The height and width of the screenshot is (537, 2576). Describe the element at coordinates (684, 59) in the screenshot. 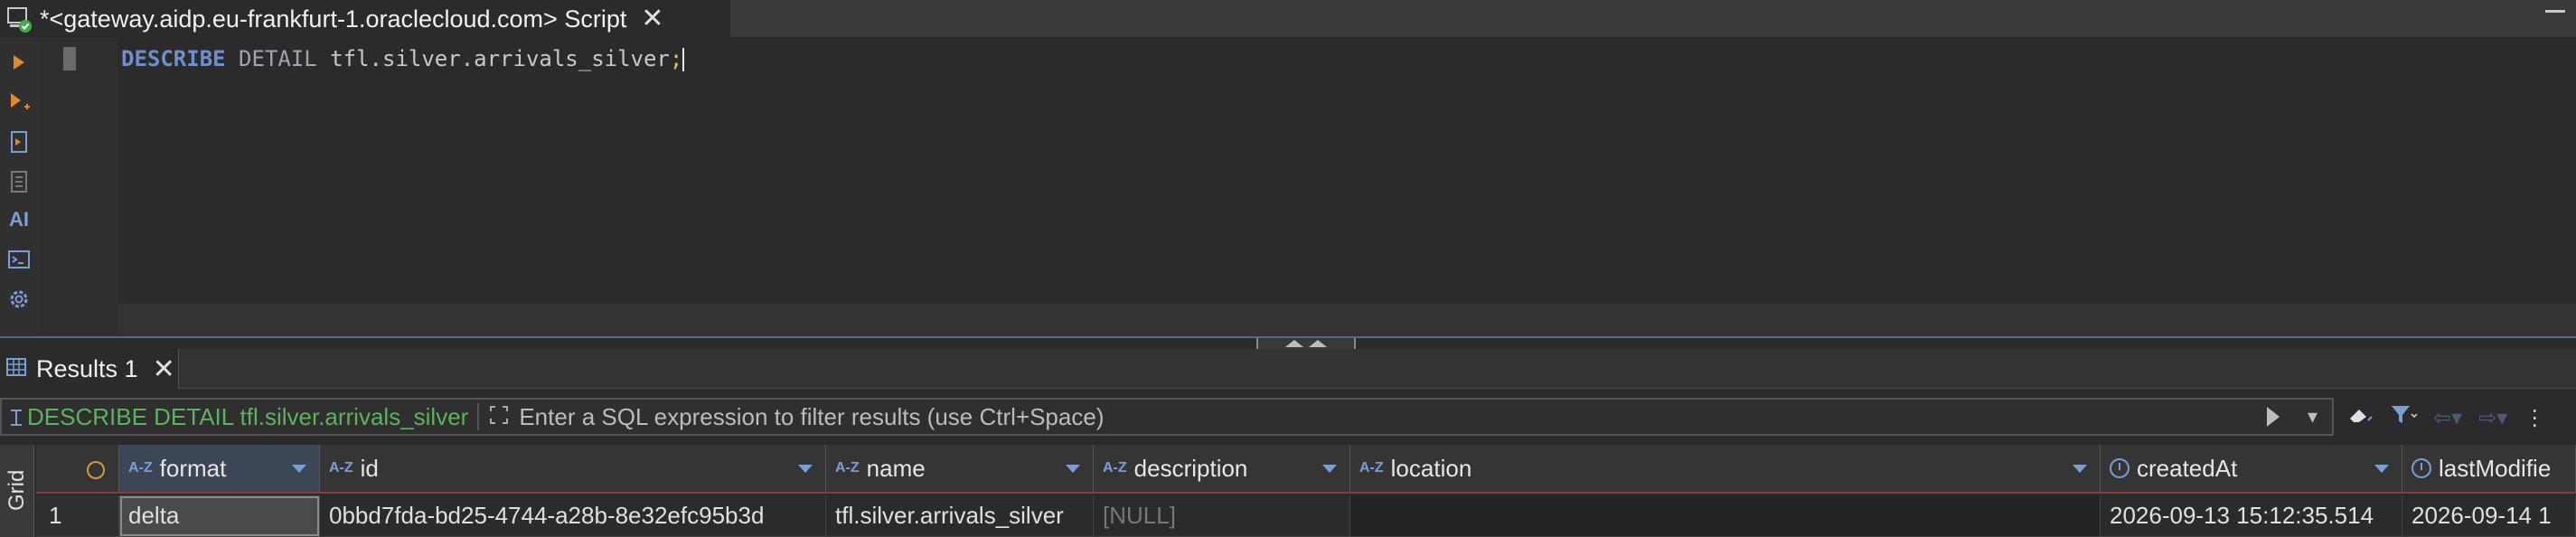

I see `text-caret` at that location.